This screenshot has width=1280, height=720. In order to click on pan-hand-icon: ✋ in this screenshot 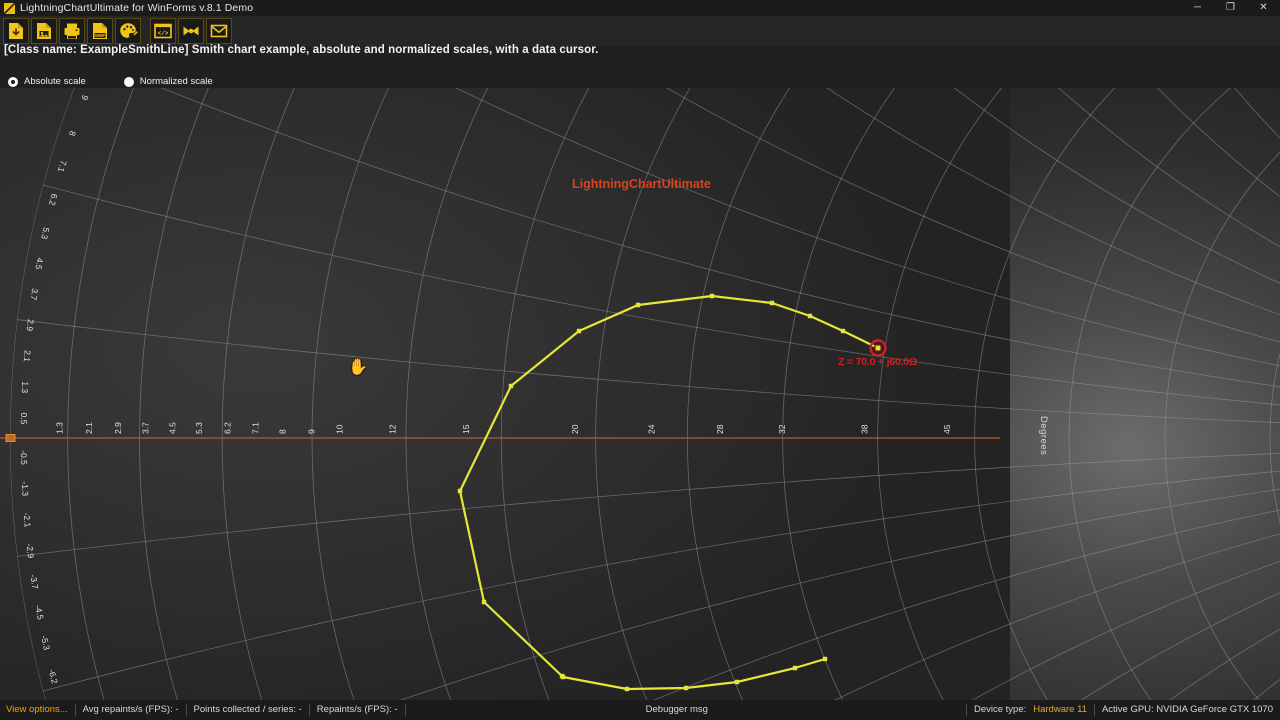, I will do `click(358, 367)`.